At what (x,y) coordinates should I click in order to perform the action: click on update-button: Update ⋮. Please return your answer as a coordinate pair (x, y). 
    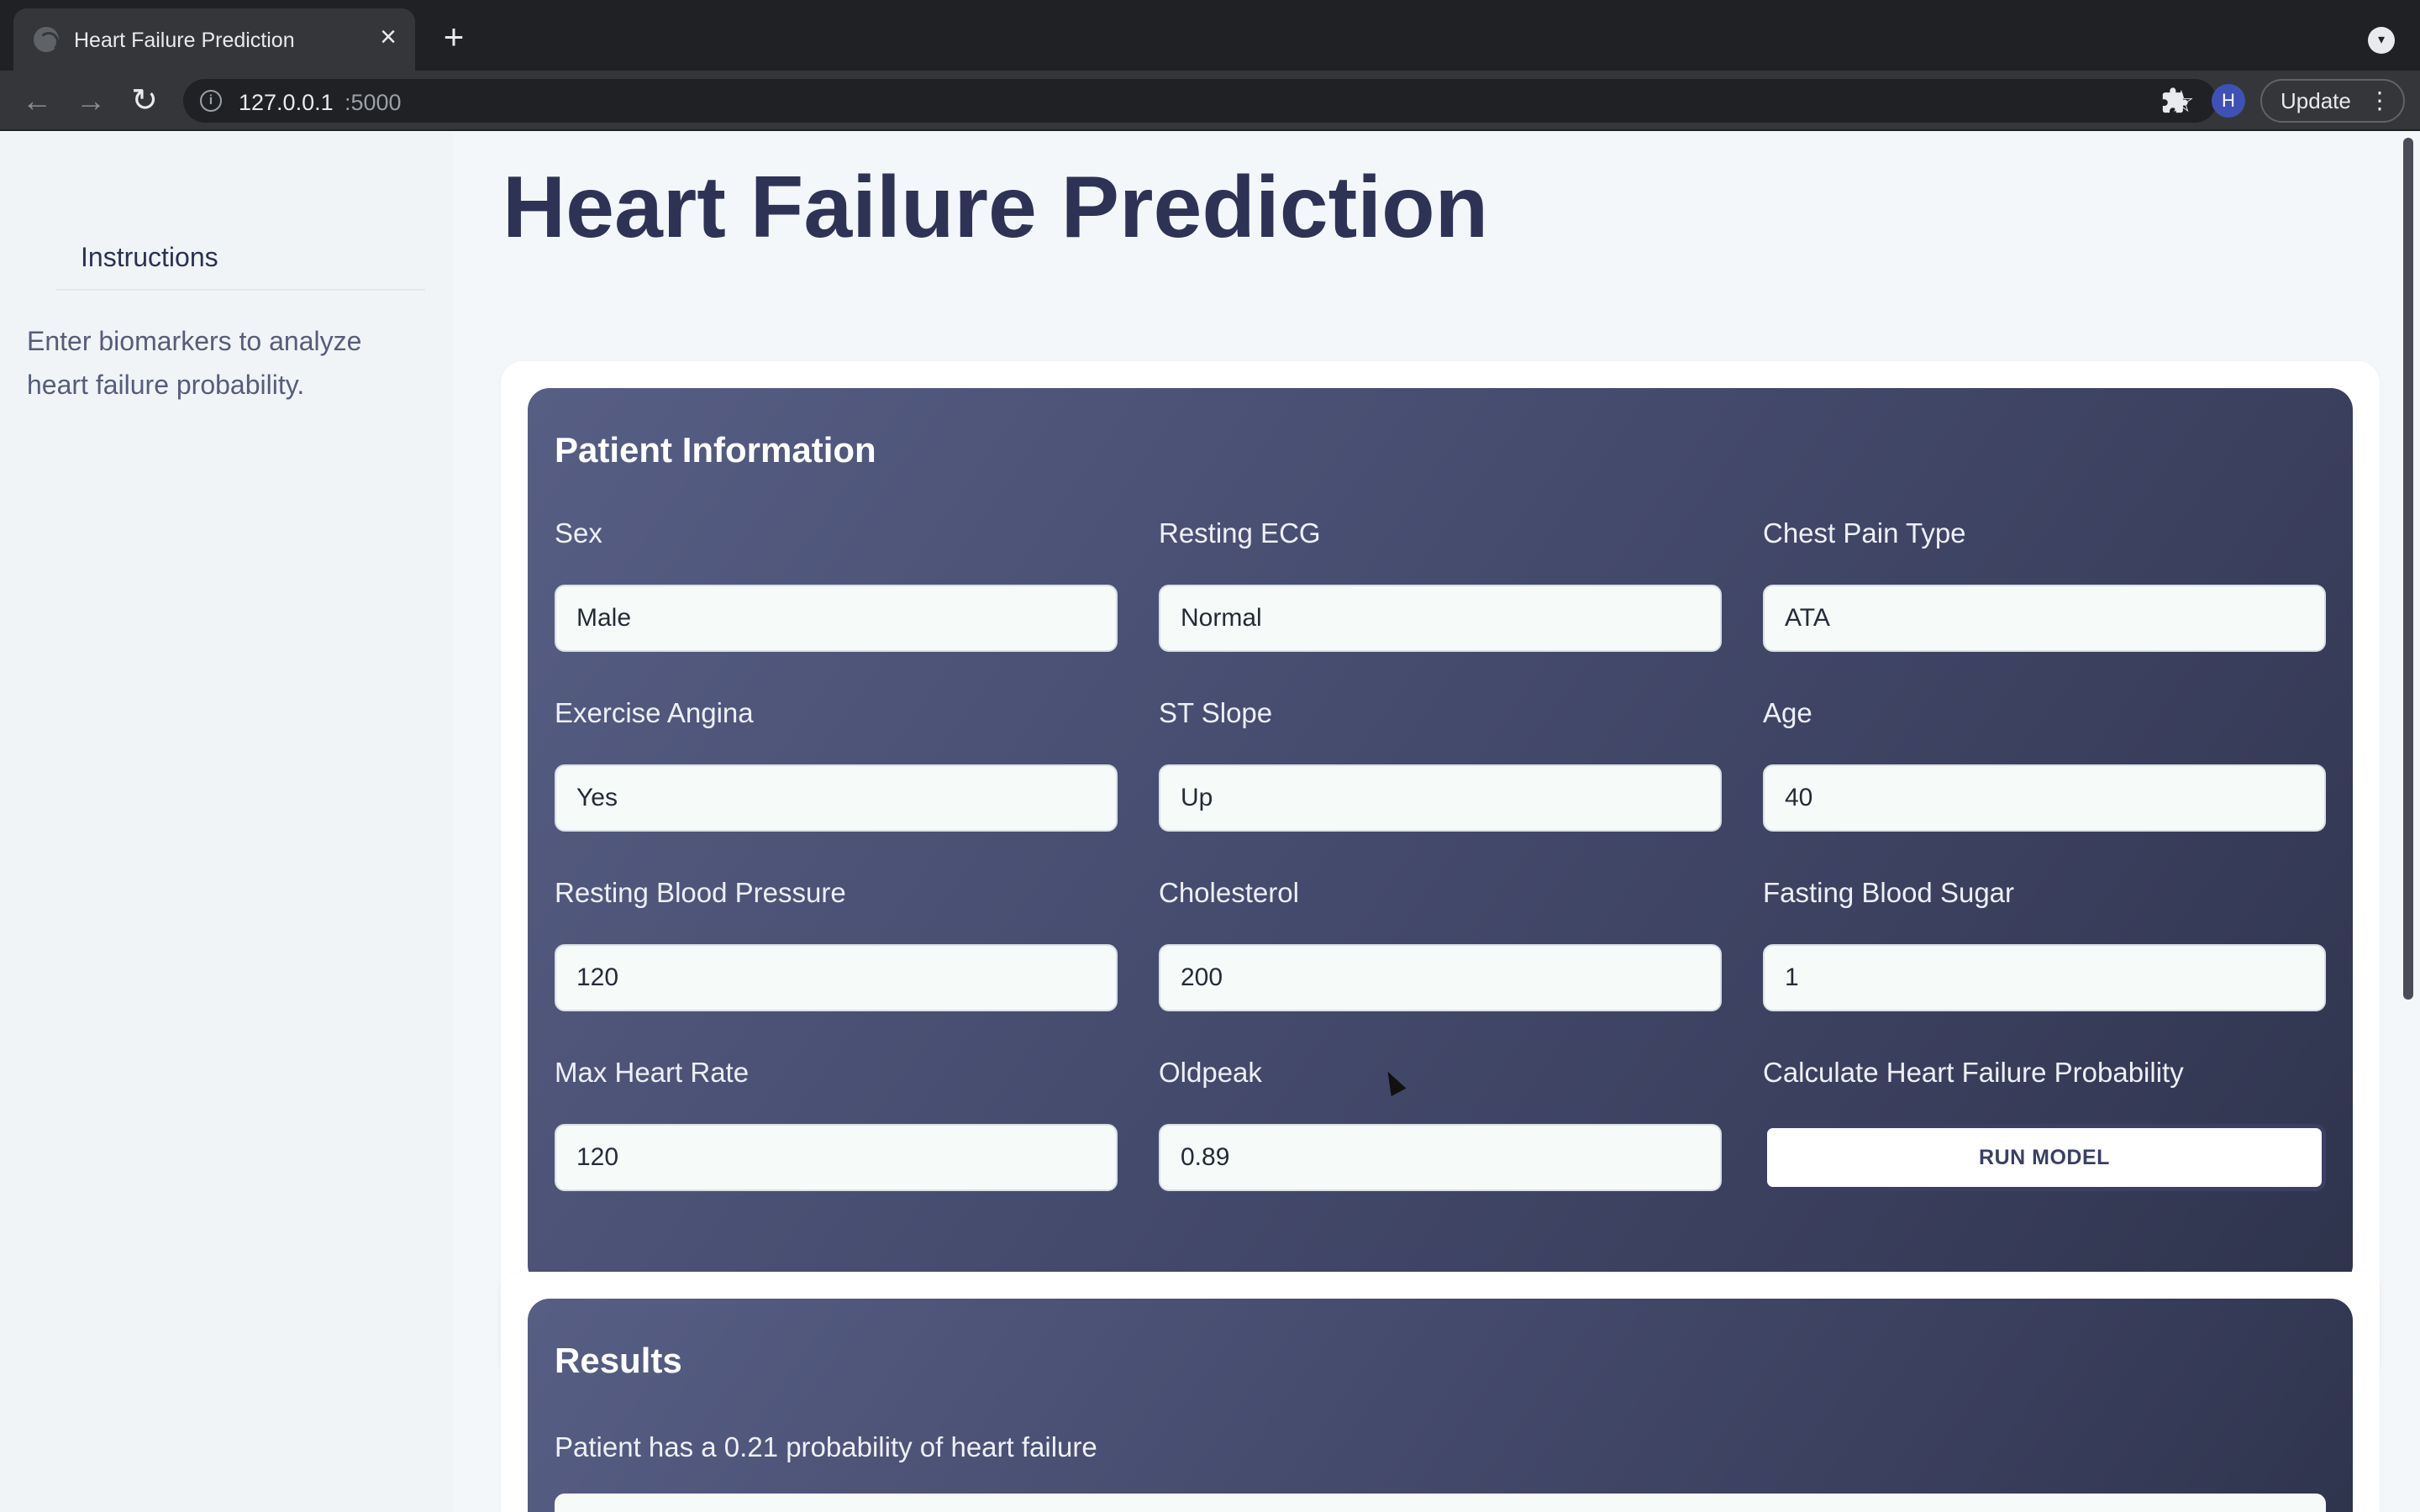
    Looking at the image, I should click on (2332, 101).